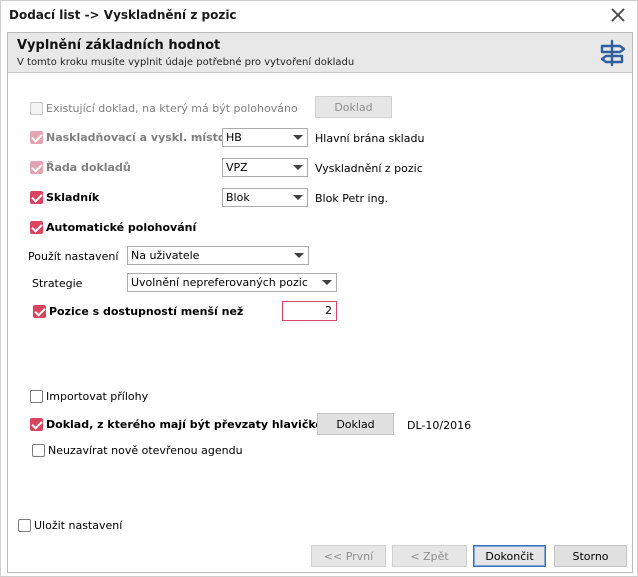  I want to click on series-value: VPZ, so click(237, 167).